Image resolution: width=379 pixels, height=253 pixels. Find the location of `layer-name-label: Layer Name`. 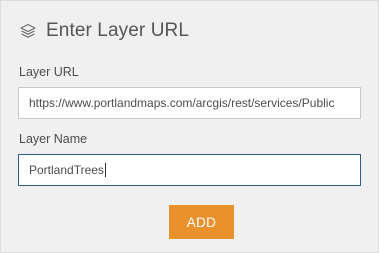

layer-name-label: Layer Name is located at coordinates (53, 139).